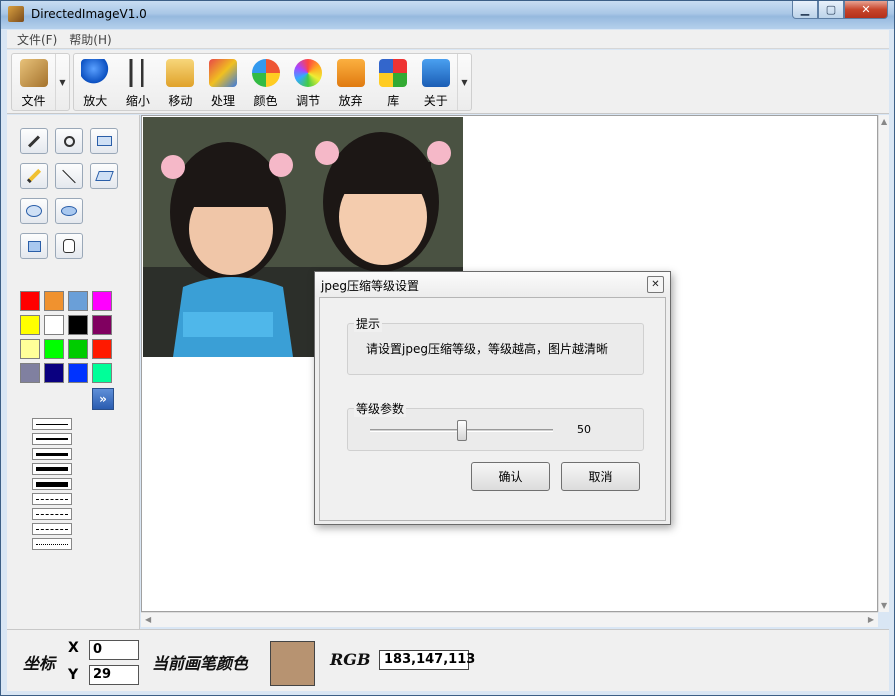  I want to click on line-icon, so click(69, 176).